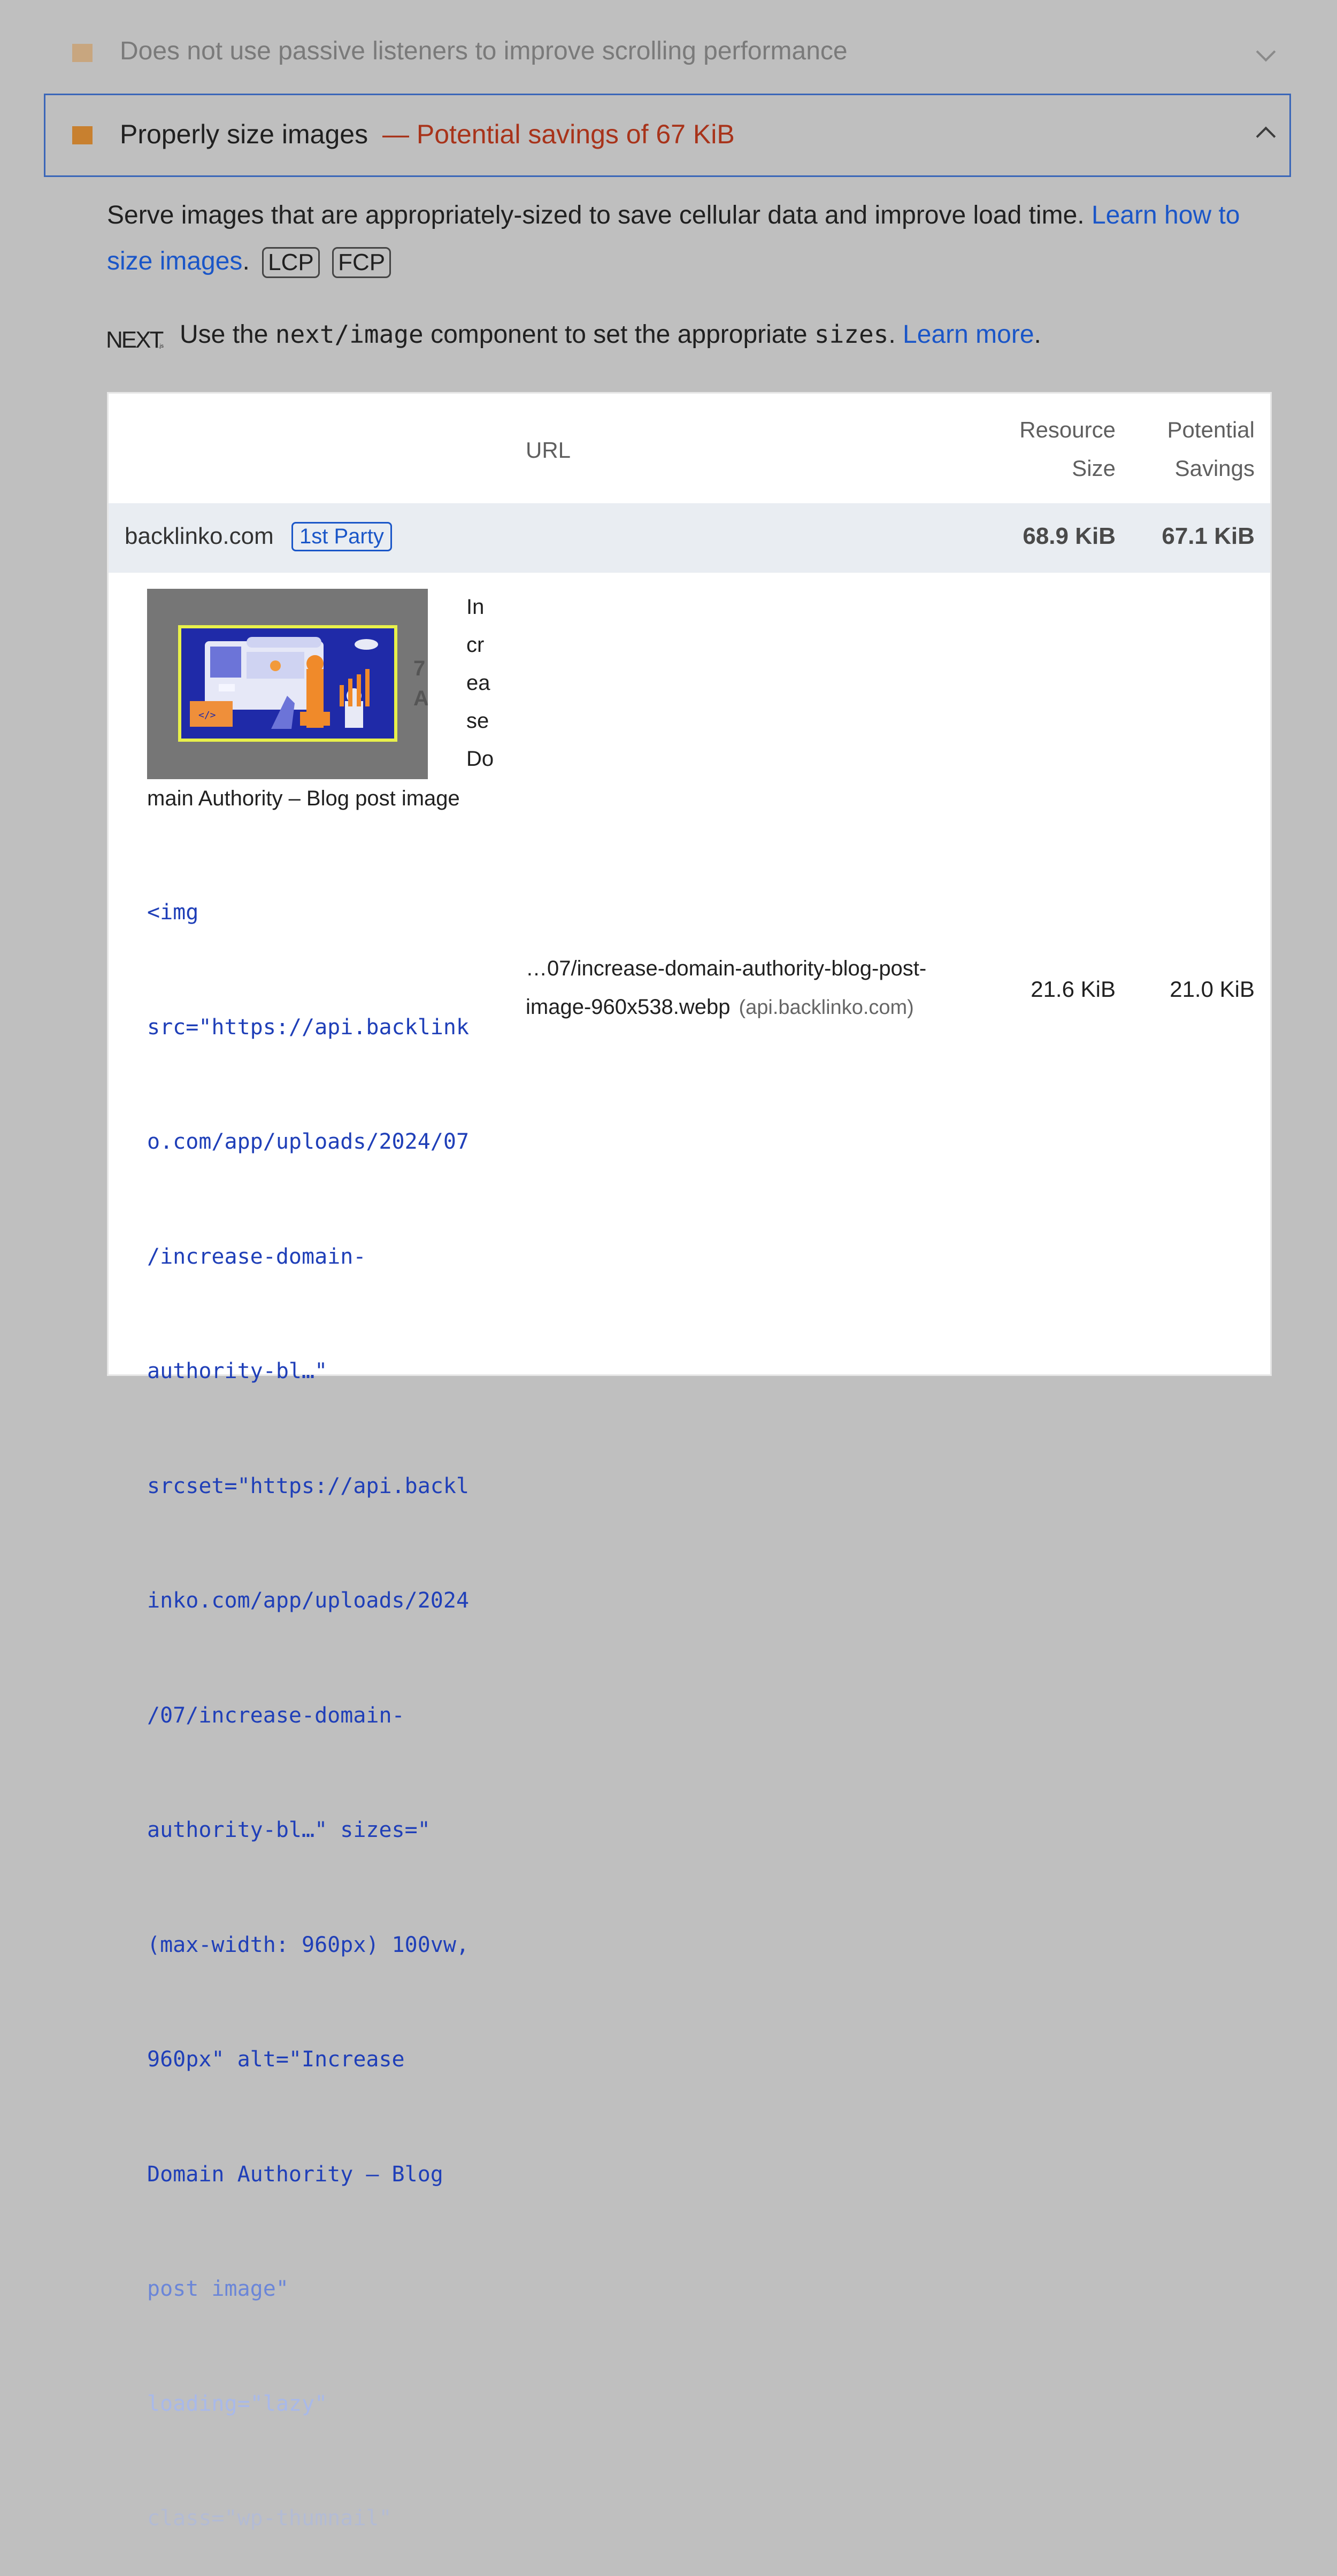 This screenshot has width=1337, height=2576. I want to click on element-label-wrapped: In cr ea se Do, so click(480, 683).